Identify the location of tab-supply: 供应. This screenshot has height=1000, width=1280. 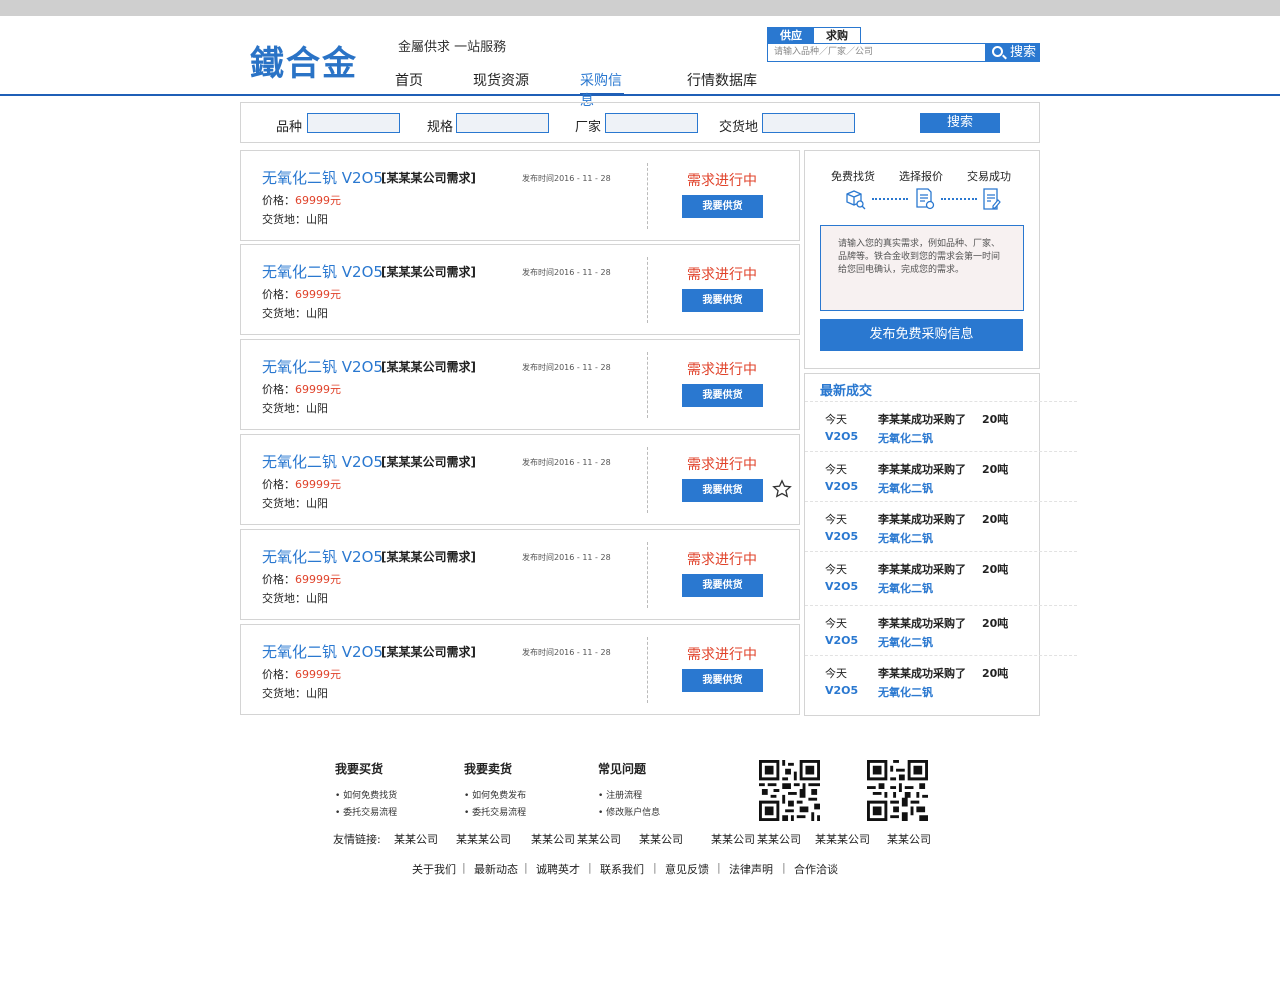
(791, 35).